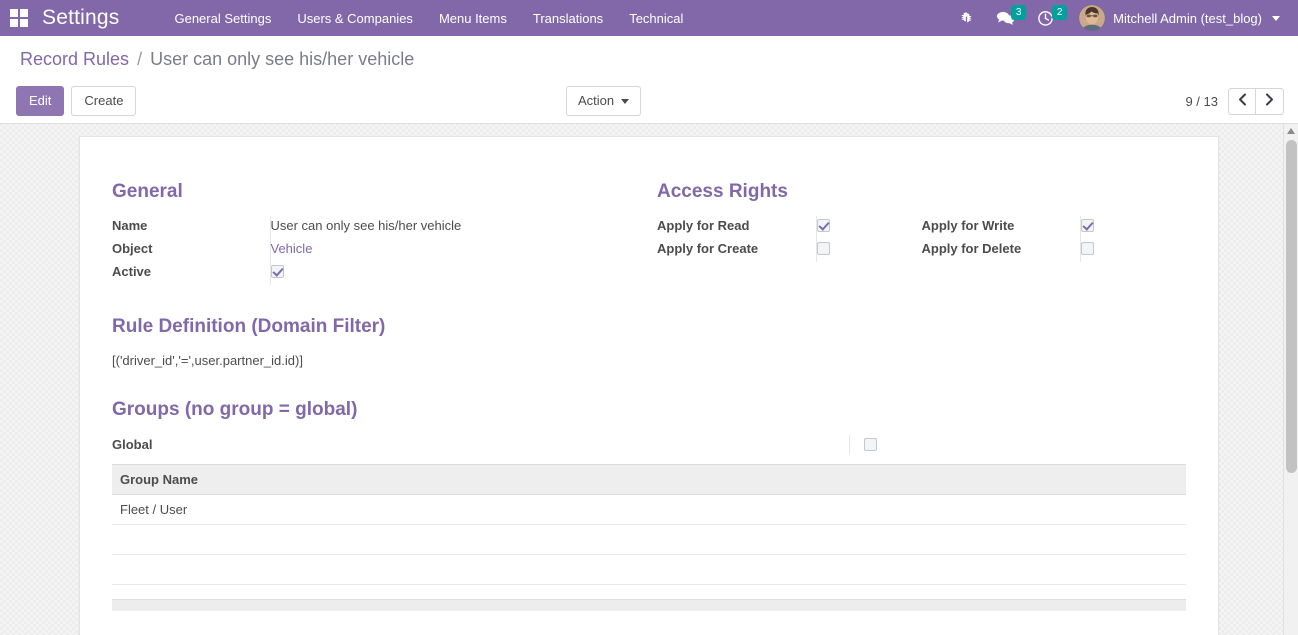  Describe the element at coordinates (132, 249) in the screenshot. I see `object-field-label: Object` at that location.